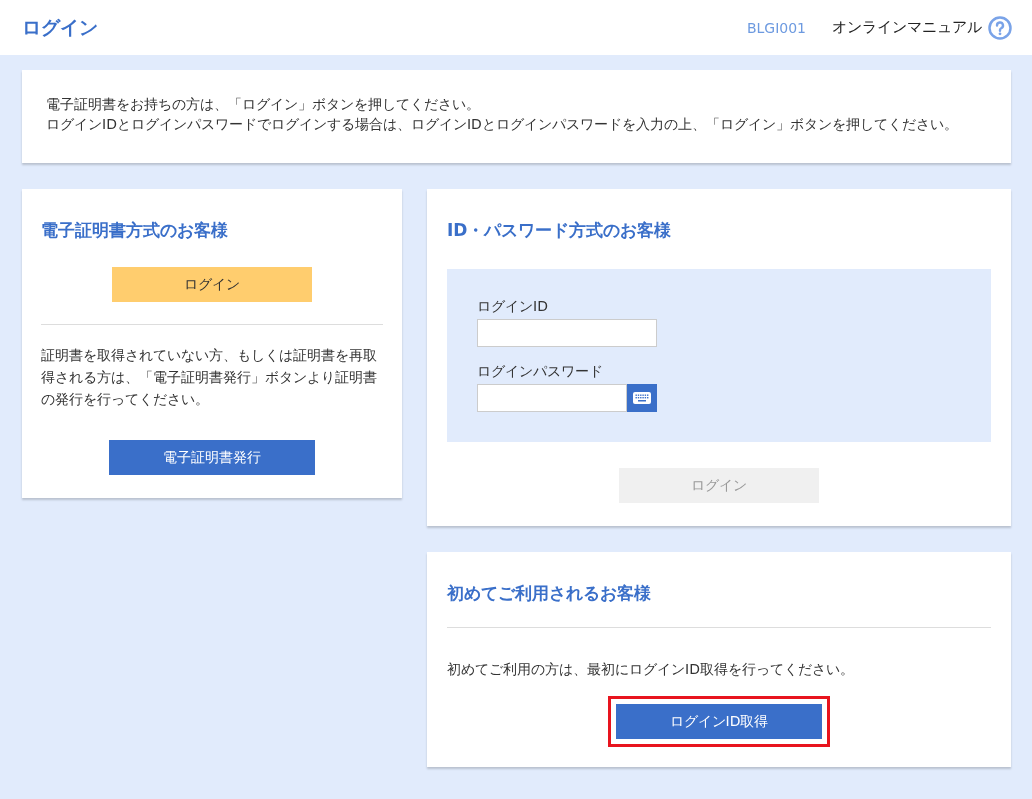  Describe the element at coordinates (540, 372) in the screenshot. I see `field-label: ログインパスワード` at that location.